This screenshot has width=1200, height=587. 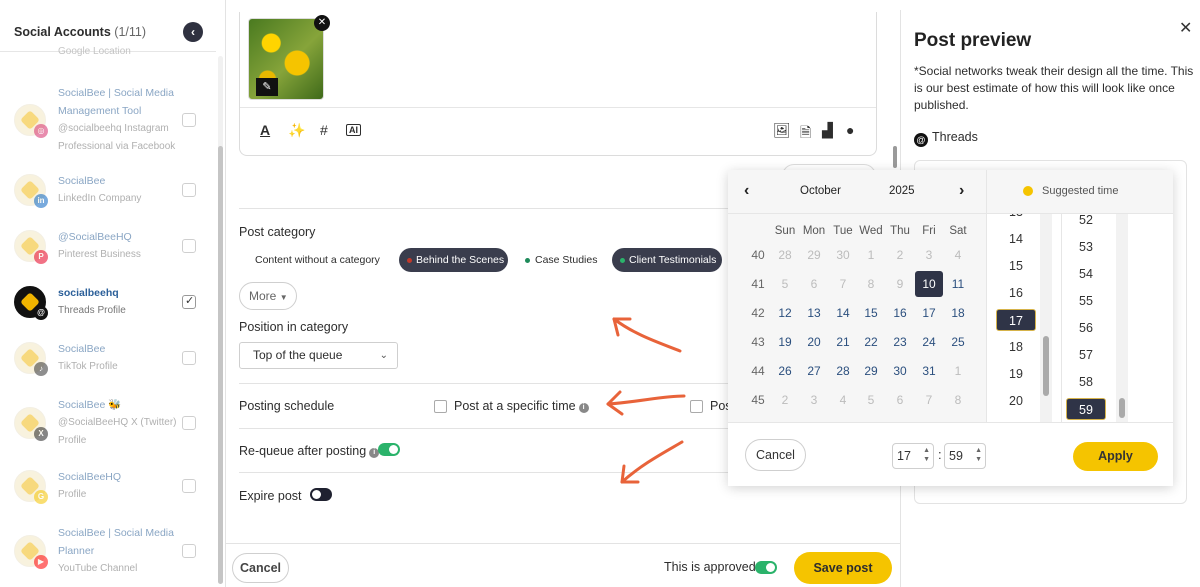 What do you see at coordinates (667, 260) in the screenshot?
I see `category-client-testimonials: Client Testimonials` at bounding box center [667, 260].